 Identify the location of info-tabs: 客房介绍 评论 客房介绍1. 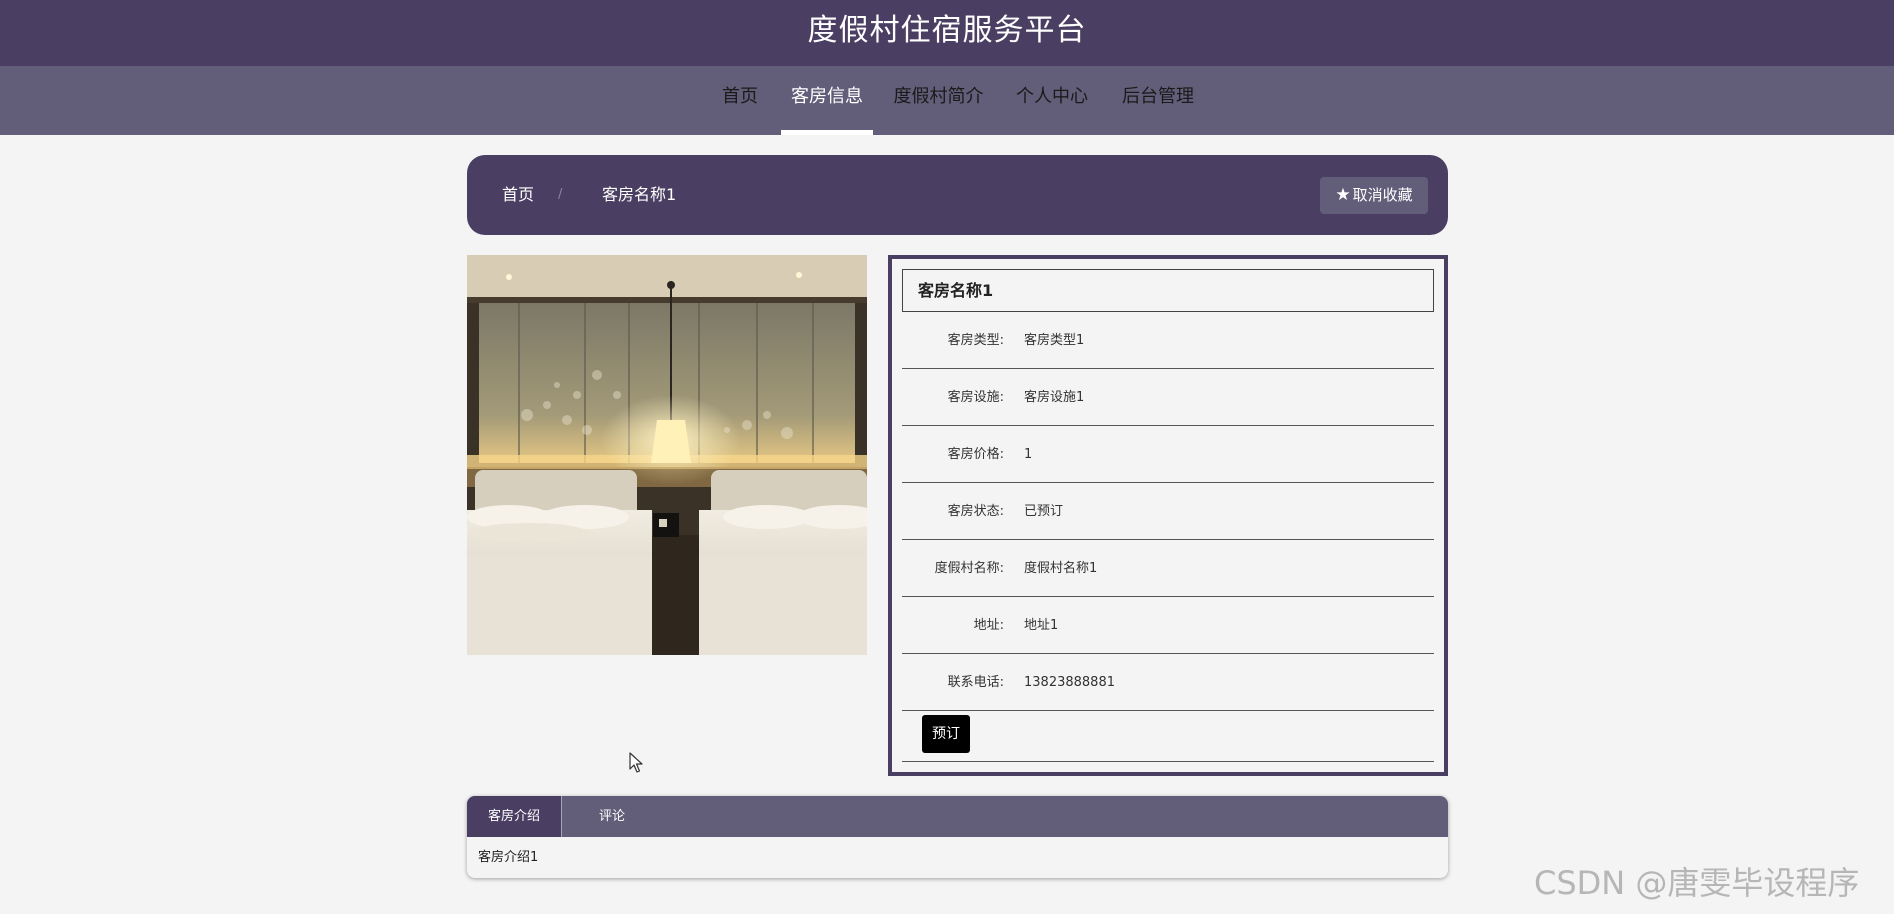
(957, 837).